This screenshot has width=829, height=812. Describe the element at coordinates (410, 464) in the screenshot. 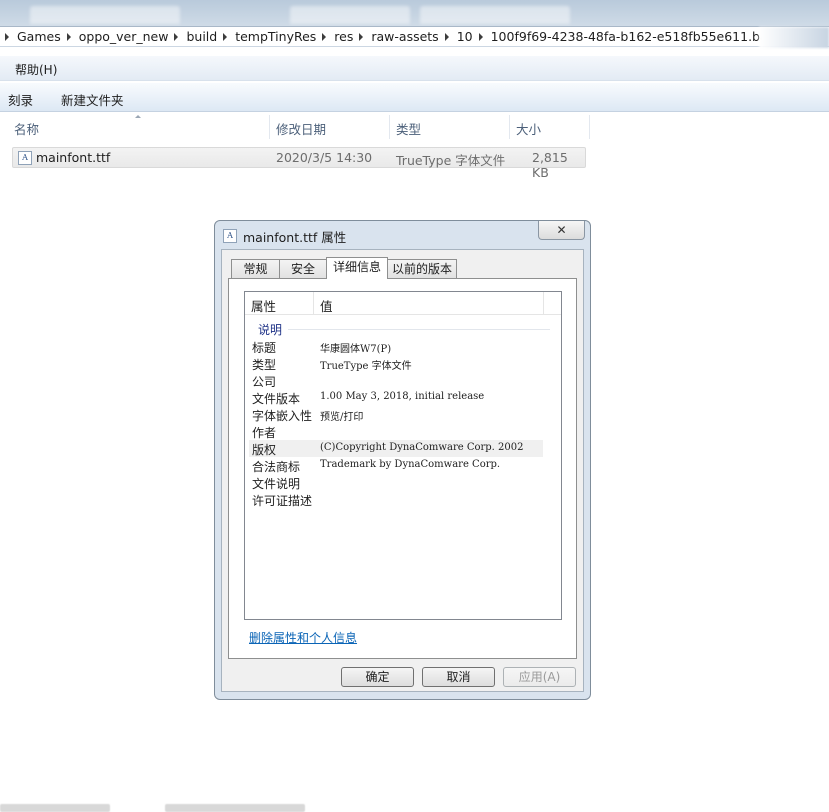

I see `property-value: Trademark by DynaComware Corp.` at that location.